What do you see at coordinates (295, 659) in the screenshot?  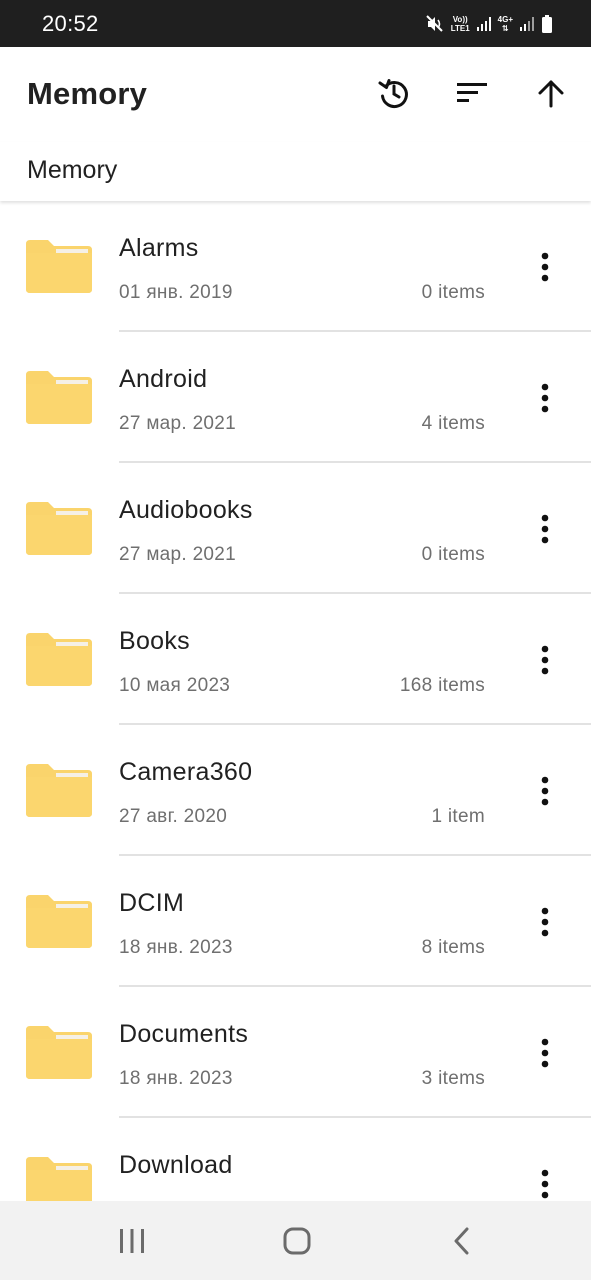 I see `list-item: Books 10 мая 2023 168 items` at bounding box center [295, 659].